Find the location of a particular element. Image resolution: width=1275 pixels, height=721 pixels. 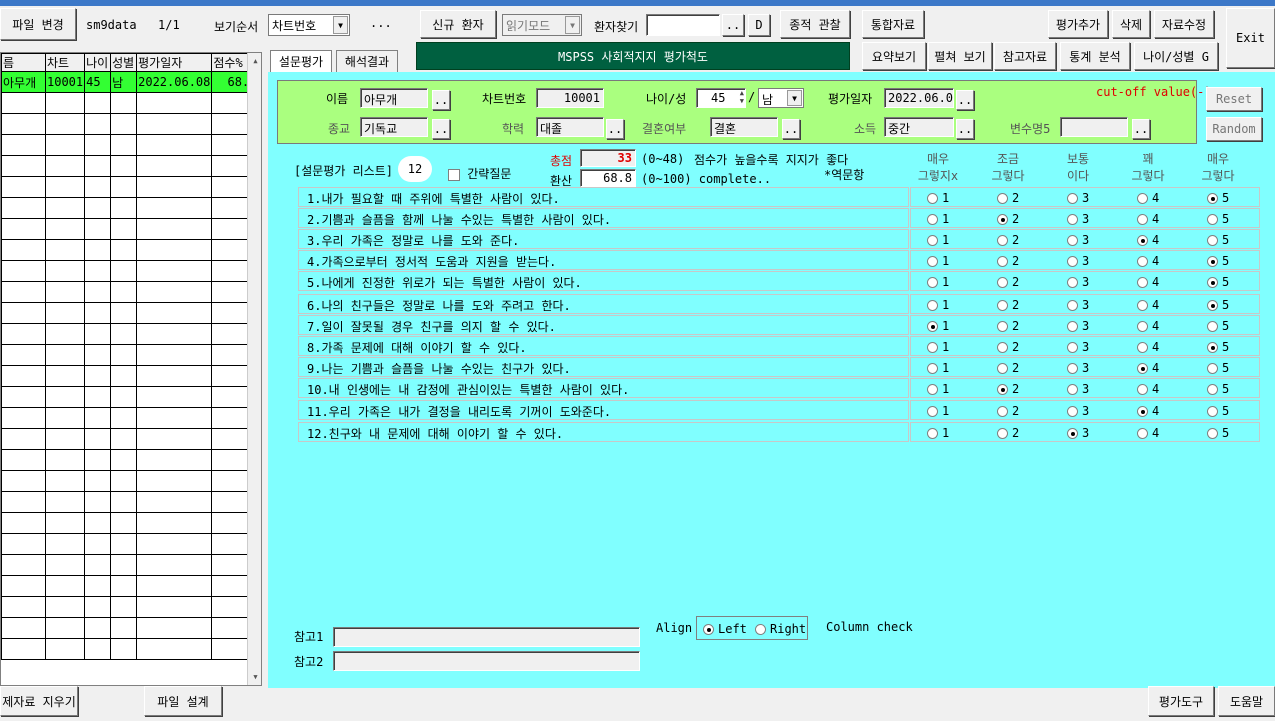

marital-field: 결혼 is located at coordinates (744, 127).